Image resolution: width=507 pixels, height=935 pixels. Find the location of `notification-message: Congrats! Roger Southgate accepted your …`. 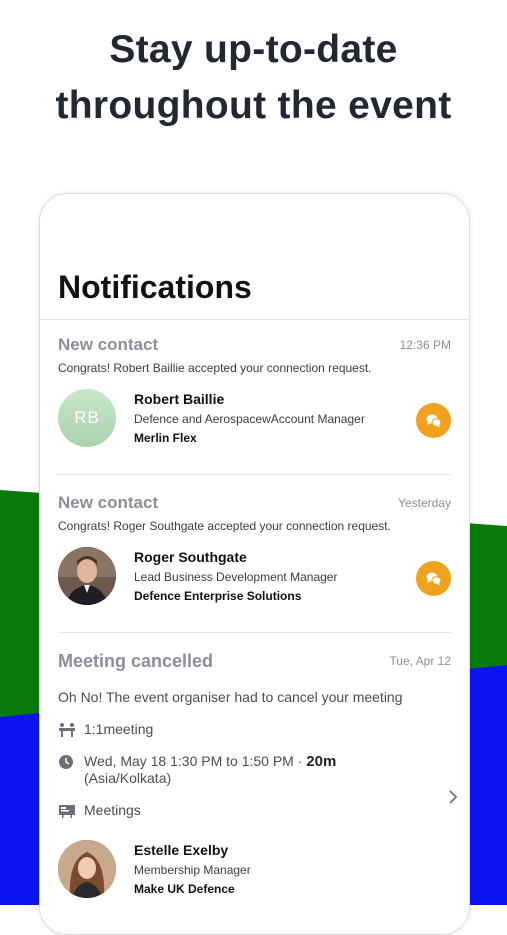

notification-message: Congrats! Roger Southgate accepted your … is located at coordinates (224, 526).